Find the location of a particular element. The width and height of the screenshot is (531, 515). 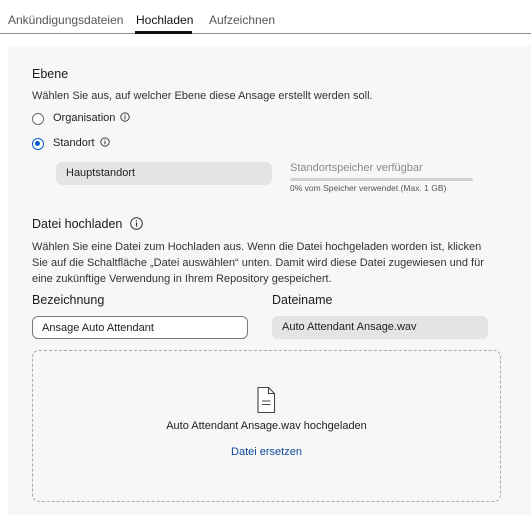

uploaded-status-text: Auto Attendant Ansage.wav hochgeladen is located at coordinates (266, 426).